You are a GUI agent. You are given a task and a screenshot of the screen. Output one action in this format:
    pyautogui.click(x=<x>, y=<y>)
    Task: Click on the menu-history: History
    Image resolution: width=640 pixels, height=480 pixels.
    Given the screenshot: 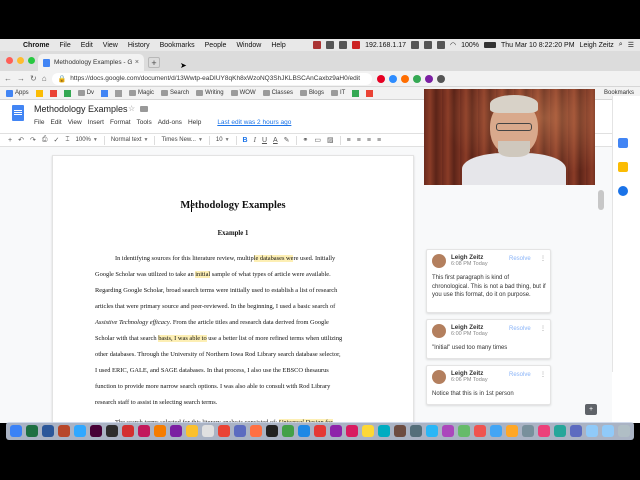 What is the action you would take?
    pyautogui.click(x=139, y=45)
    